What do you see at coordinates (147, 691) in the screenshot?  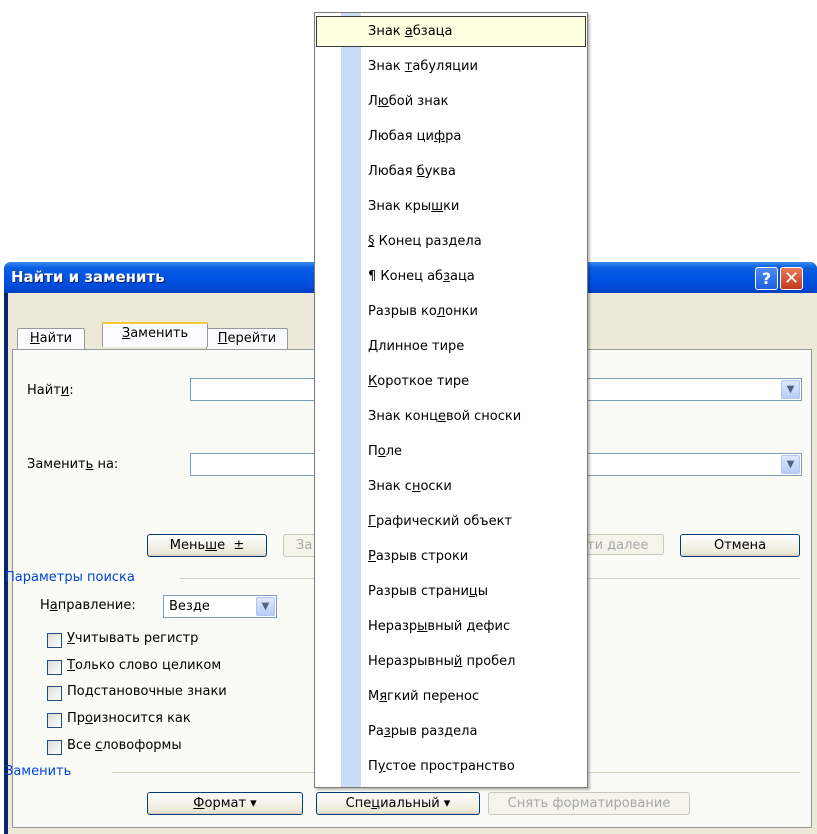 I see `wildcards-label: Подстановочные знаки` at bounding box center [147, 691].